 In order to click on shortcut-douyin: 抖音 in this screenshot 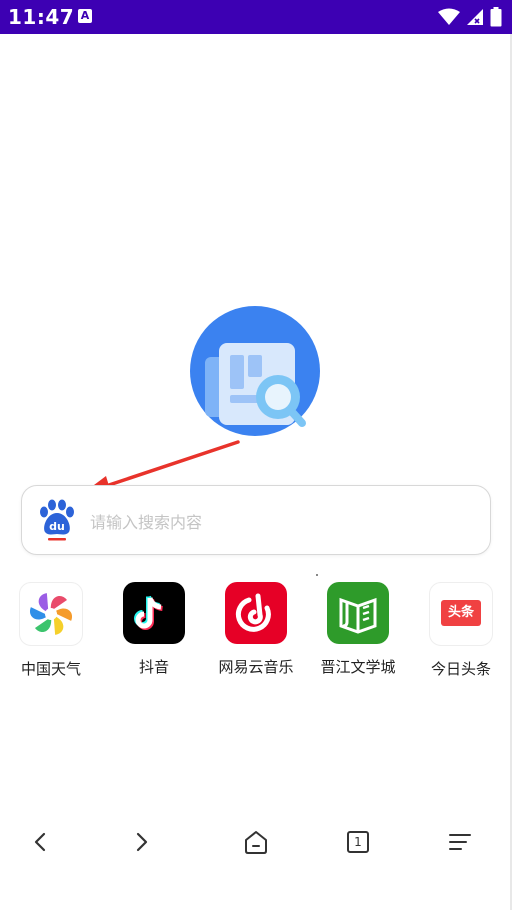, I will do `click(154, 629)`.